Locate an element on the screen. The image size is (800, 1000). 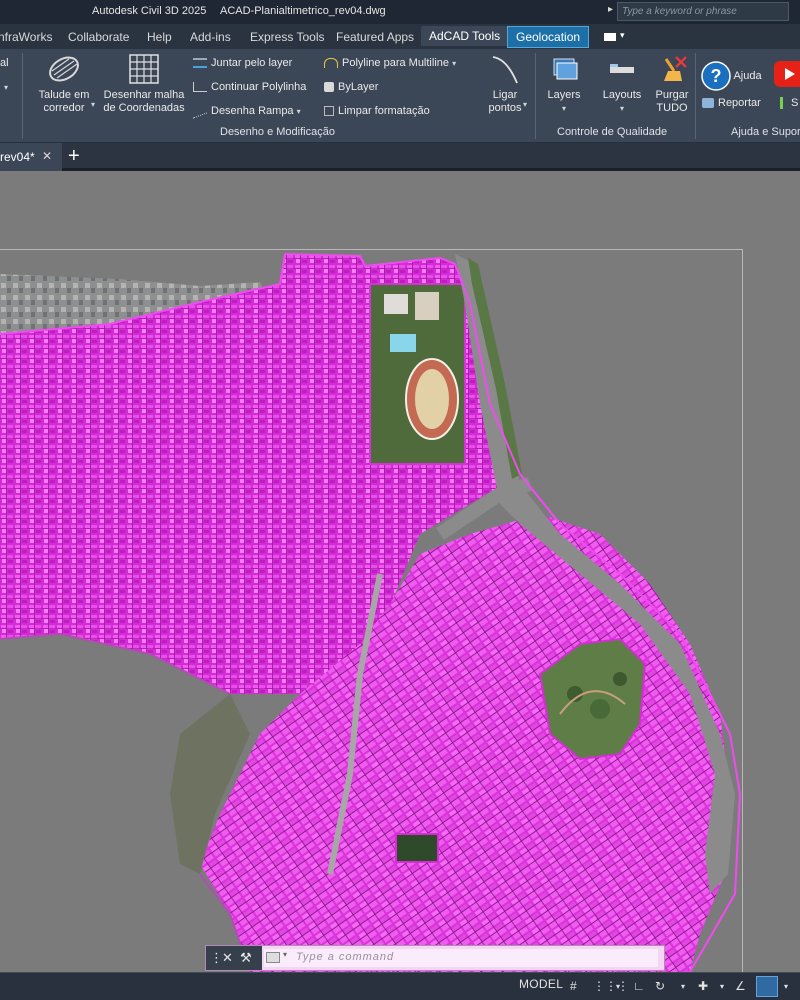
help-icon: ? is located at coordinates (716, 76).